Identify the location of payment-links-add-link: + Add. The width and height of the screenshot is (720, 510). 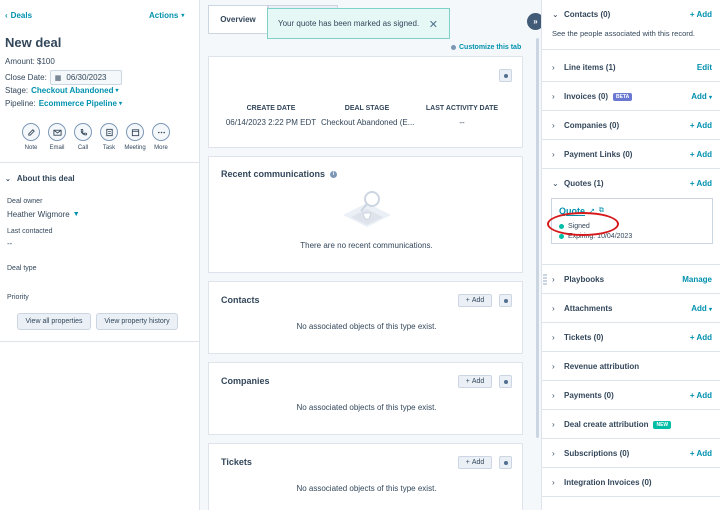
(701, 154).